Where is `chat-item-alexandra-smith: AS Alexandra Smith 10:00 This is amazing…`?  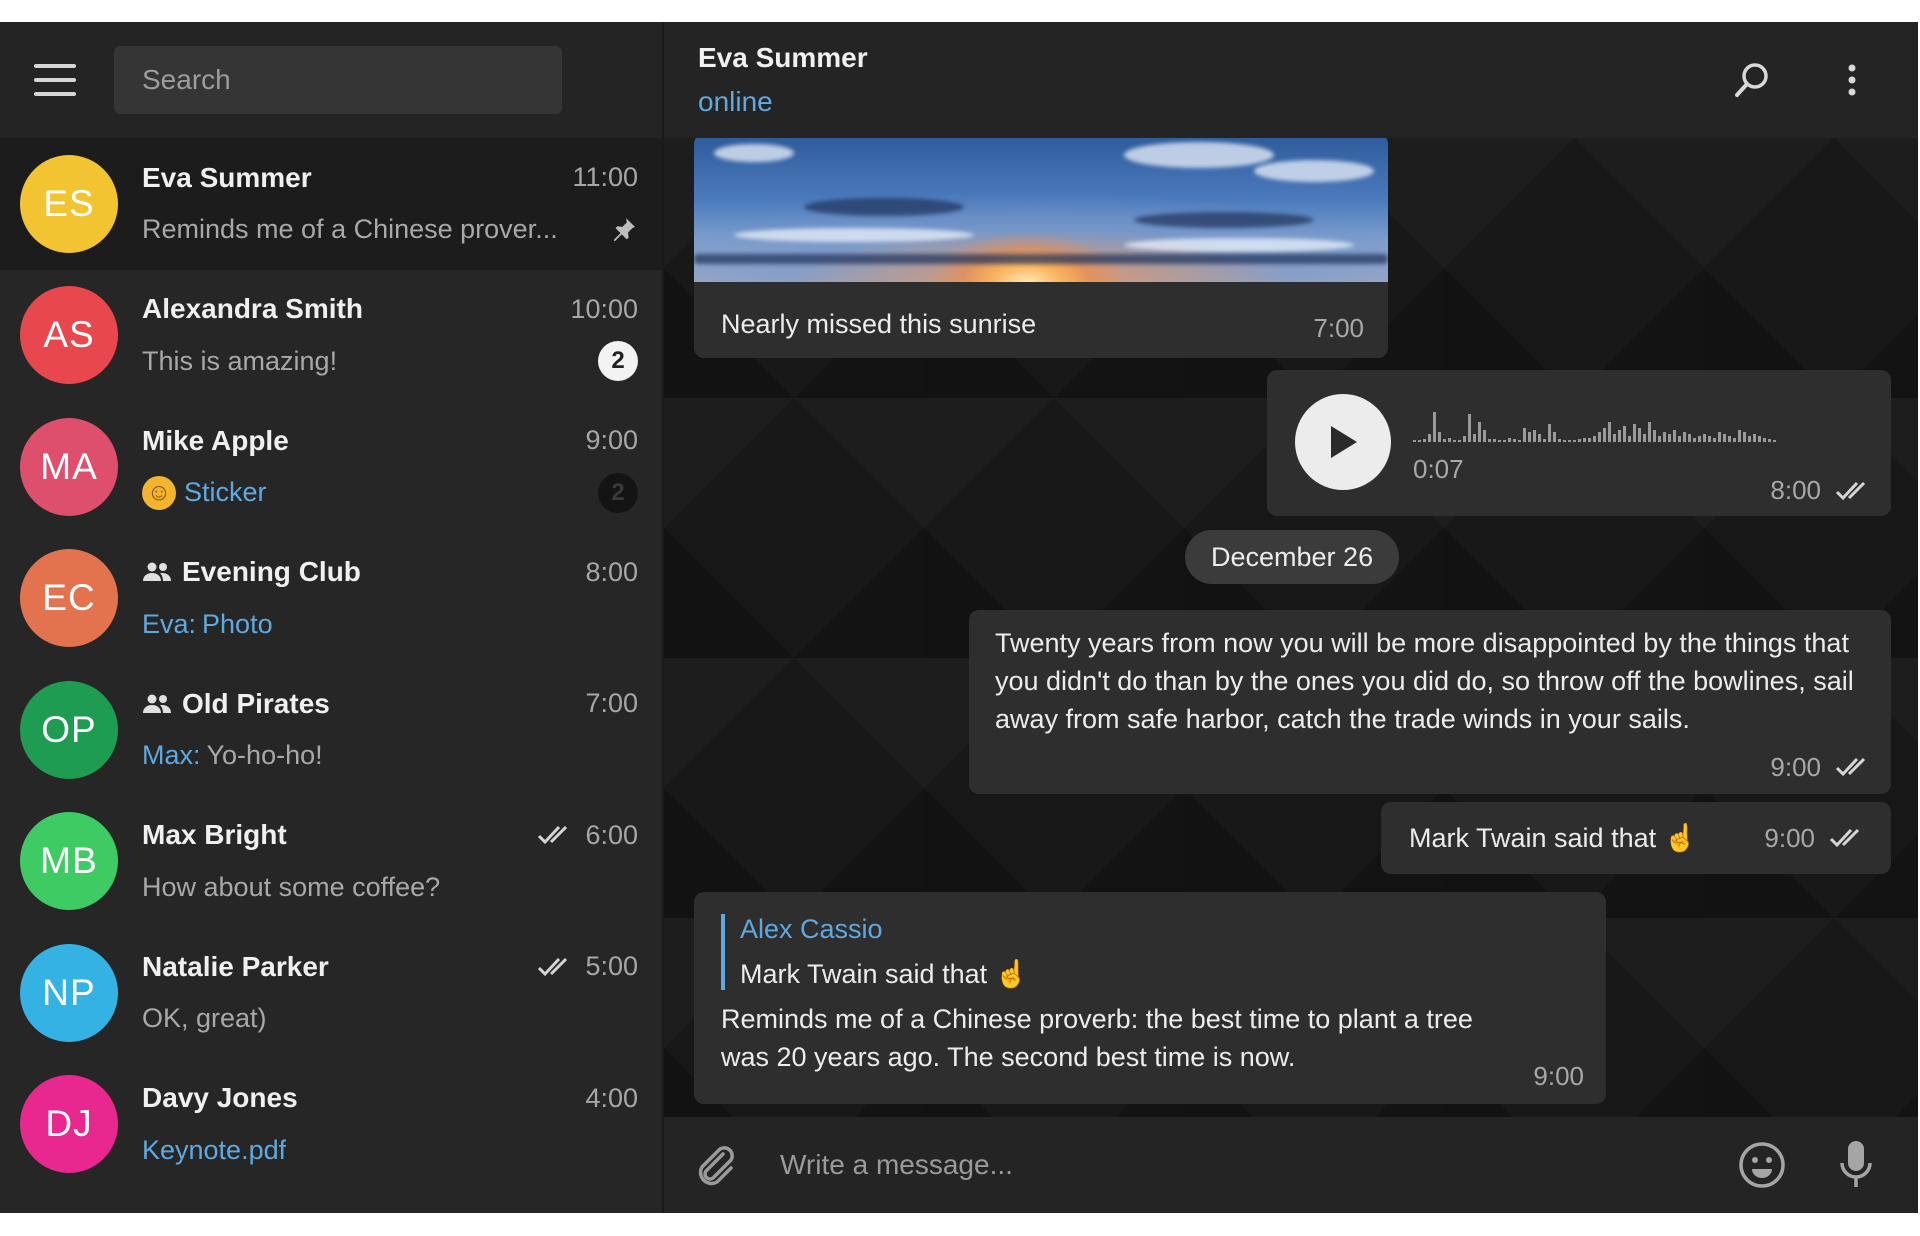
chat-item-alexandra-smith: AS Alexandra Smith 10:00 This is amazing… is located at coordinates (331, 336).